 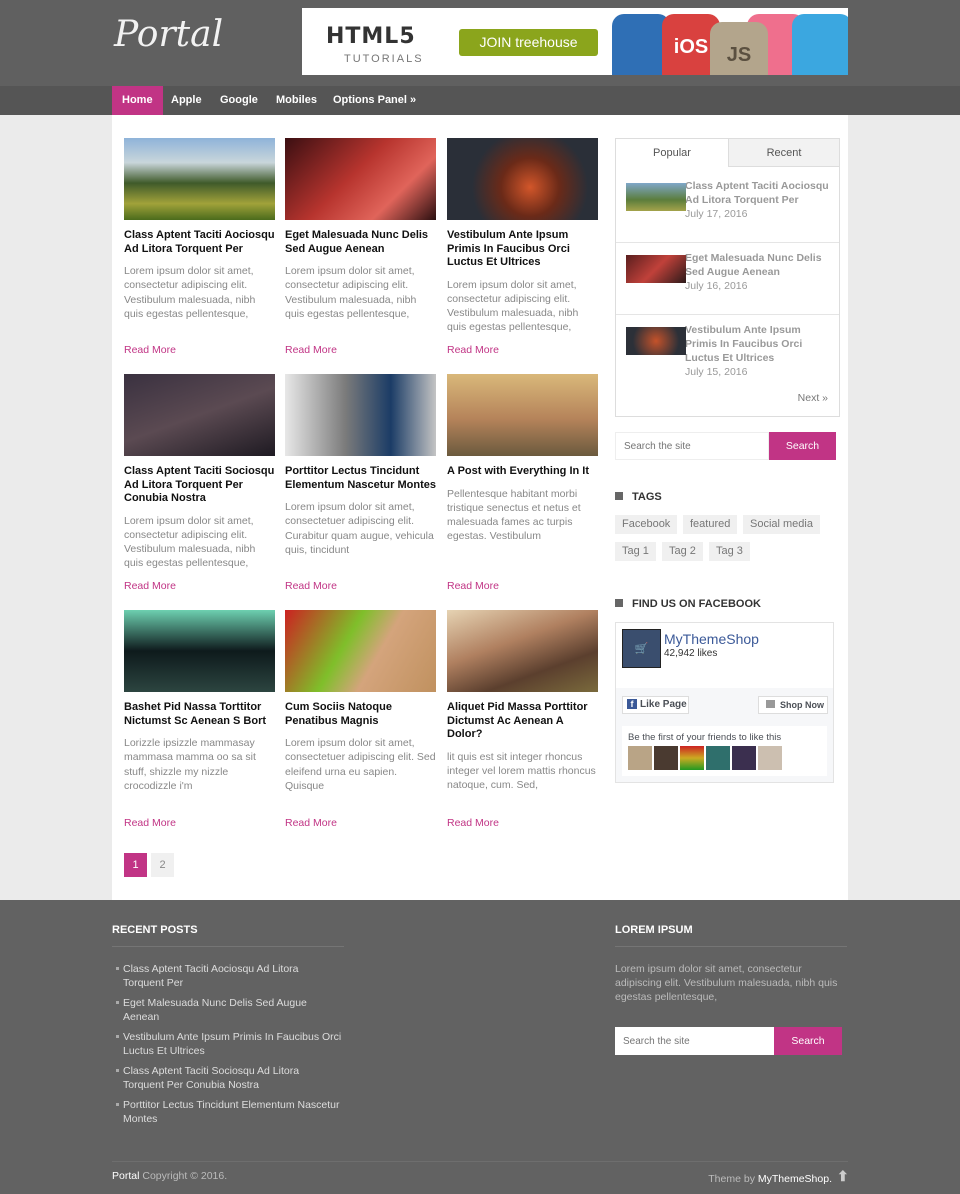 I want to click on banner-badge-building, so click(x=820, y=44).